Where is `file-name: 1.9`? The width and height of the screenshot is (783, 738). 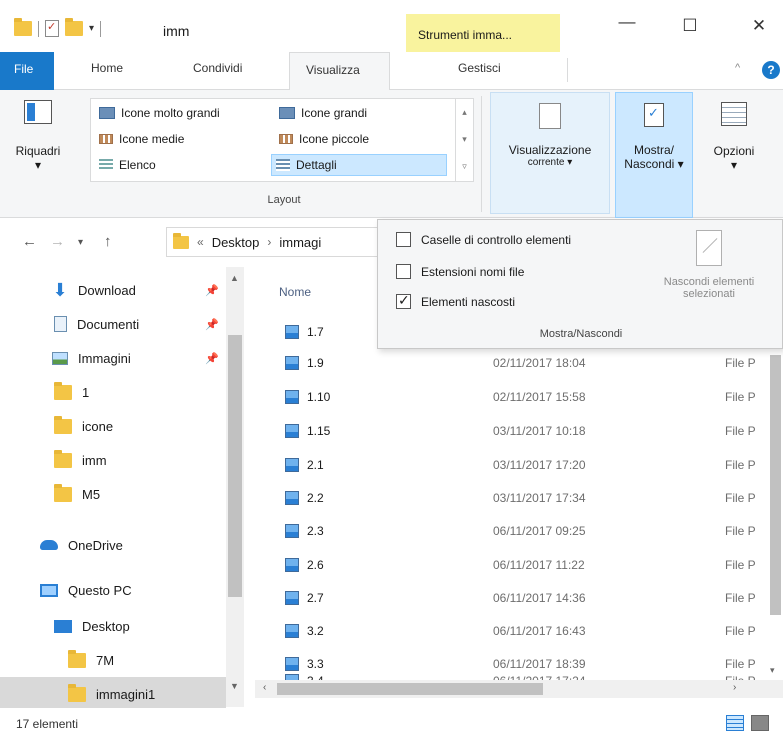 file-name: 1.9 is located at coordinates (315, 363).